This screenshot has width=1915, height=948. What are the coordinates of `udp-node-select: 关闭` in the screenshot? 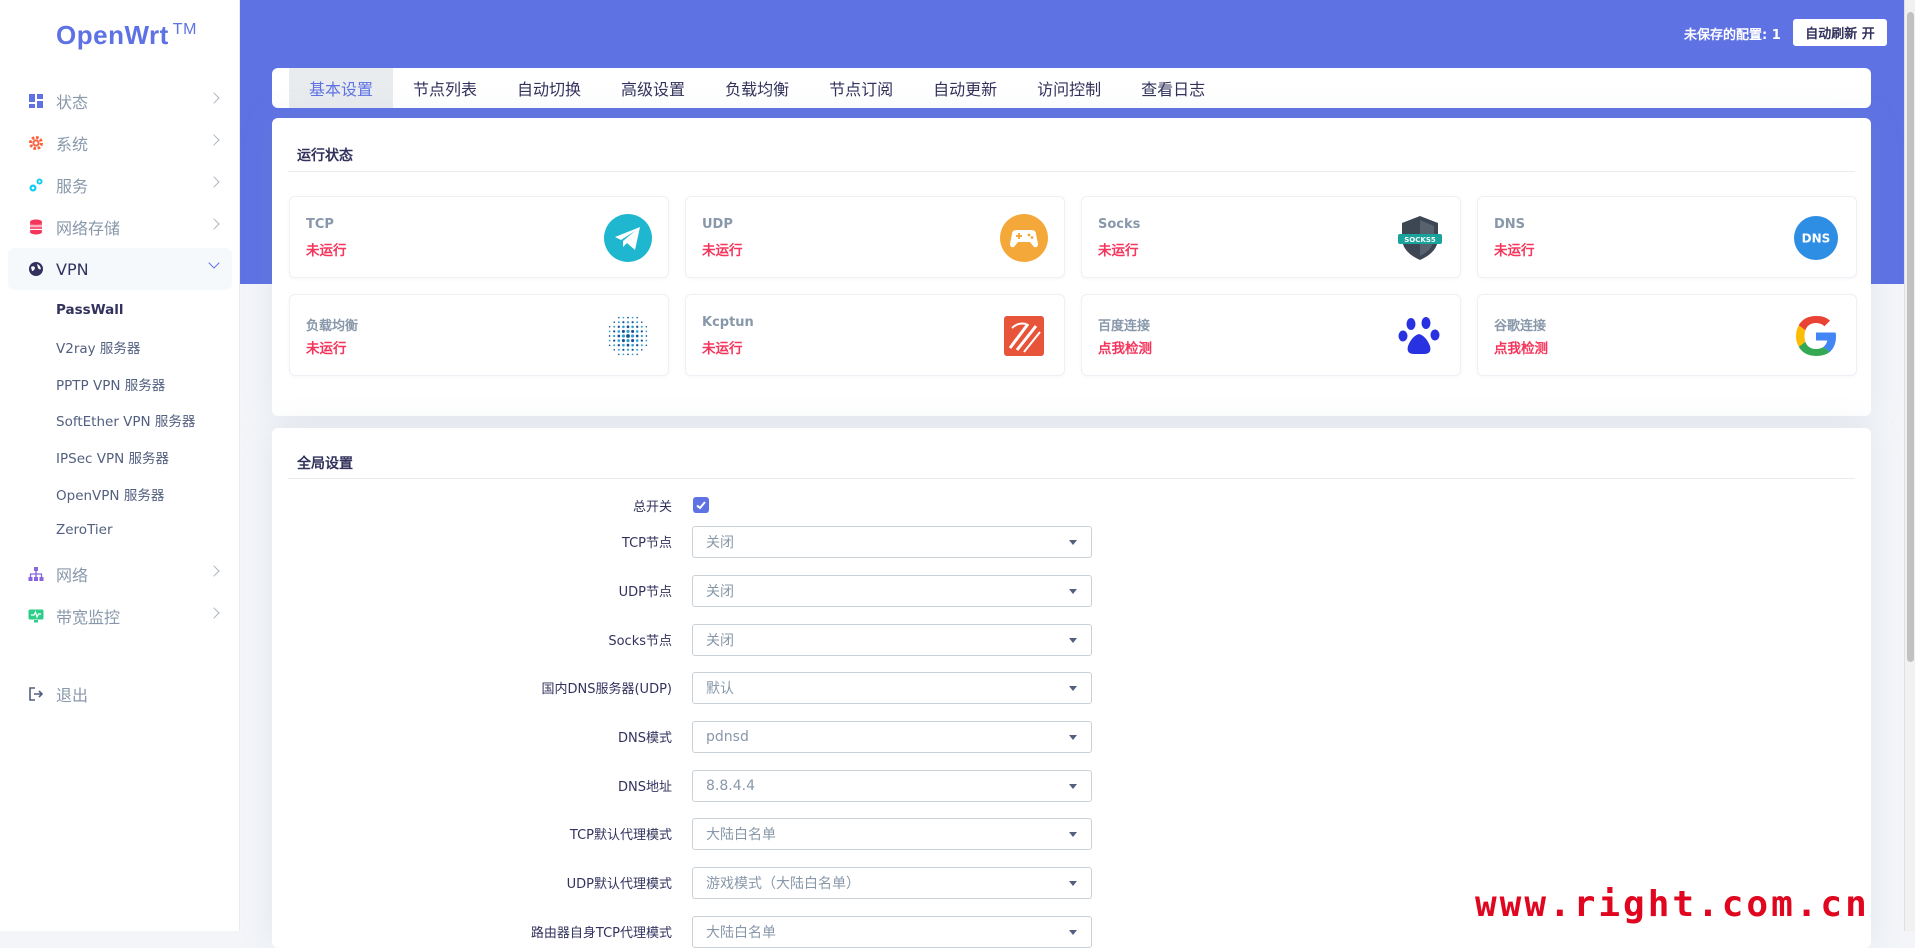 It's located at (892, 591).